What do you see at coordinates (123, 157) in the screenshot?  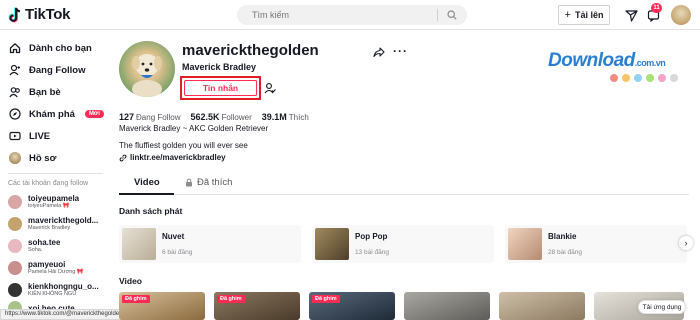 I see `link-icon` at bounding box center [123, 157].